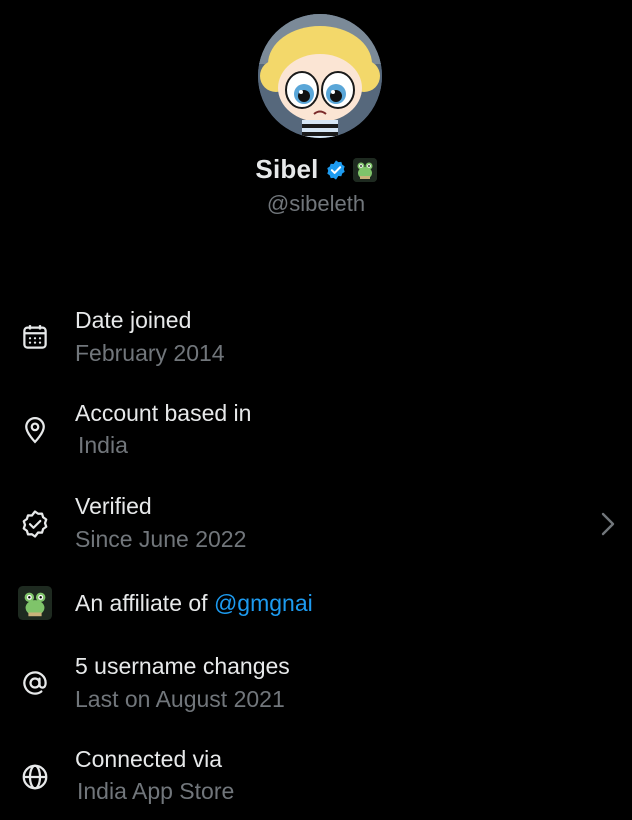  Describe the element at coordinates (316, 203) in the screenshot. I see `handle: @sibeleth` at that location.